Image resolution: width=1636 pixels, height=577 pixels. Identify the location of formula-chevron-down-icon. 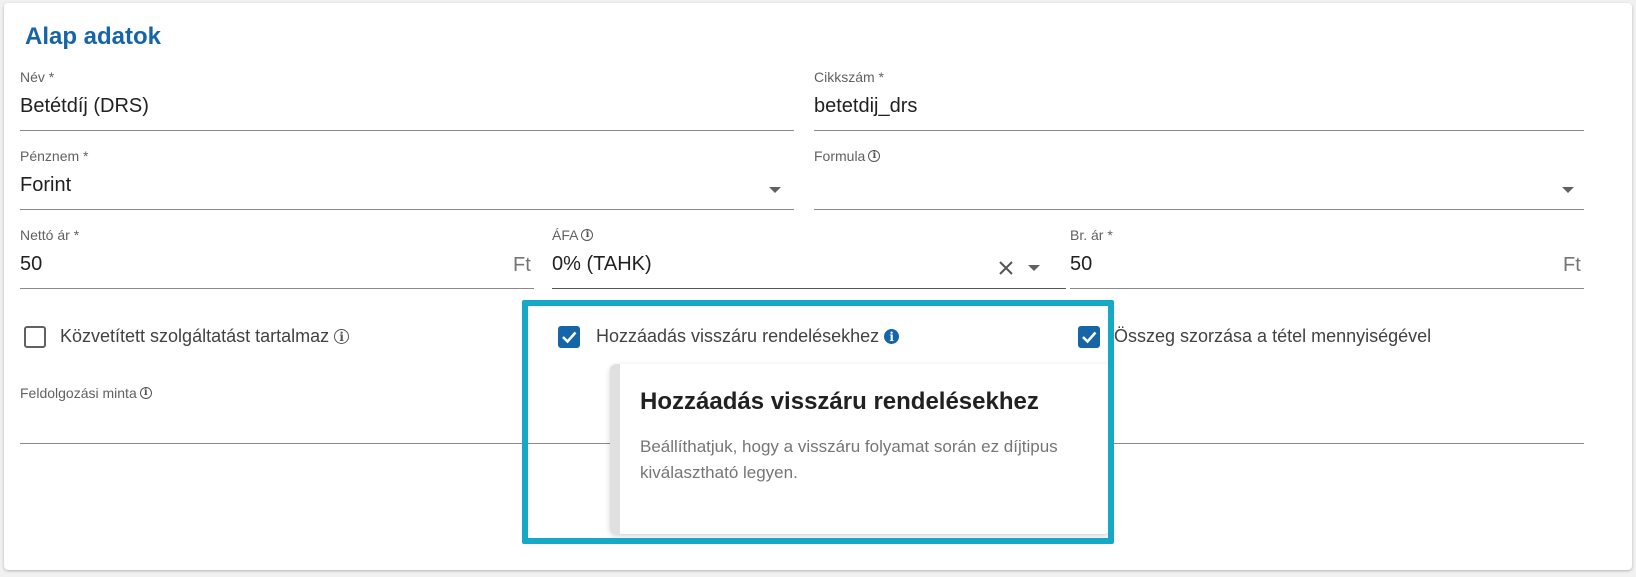
(1568, 190).